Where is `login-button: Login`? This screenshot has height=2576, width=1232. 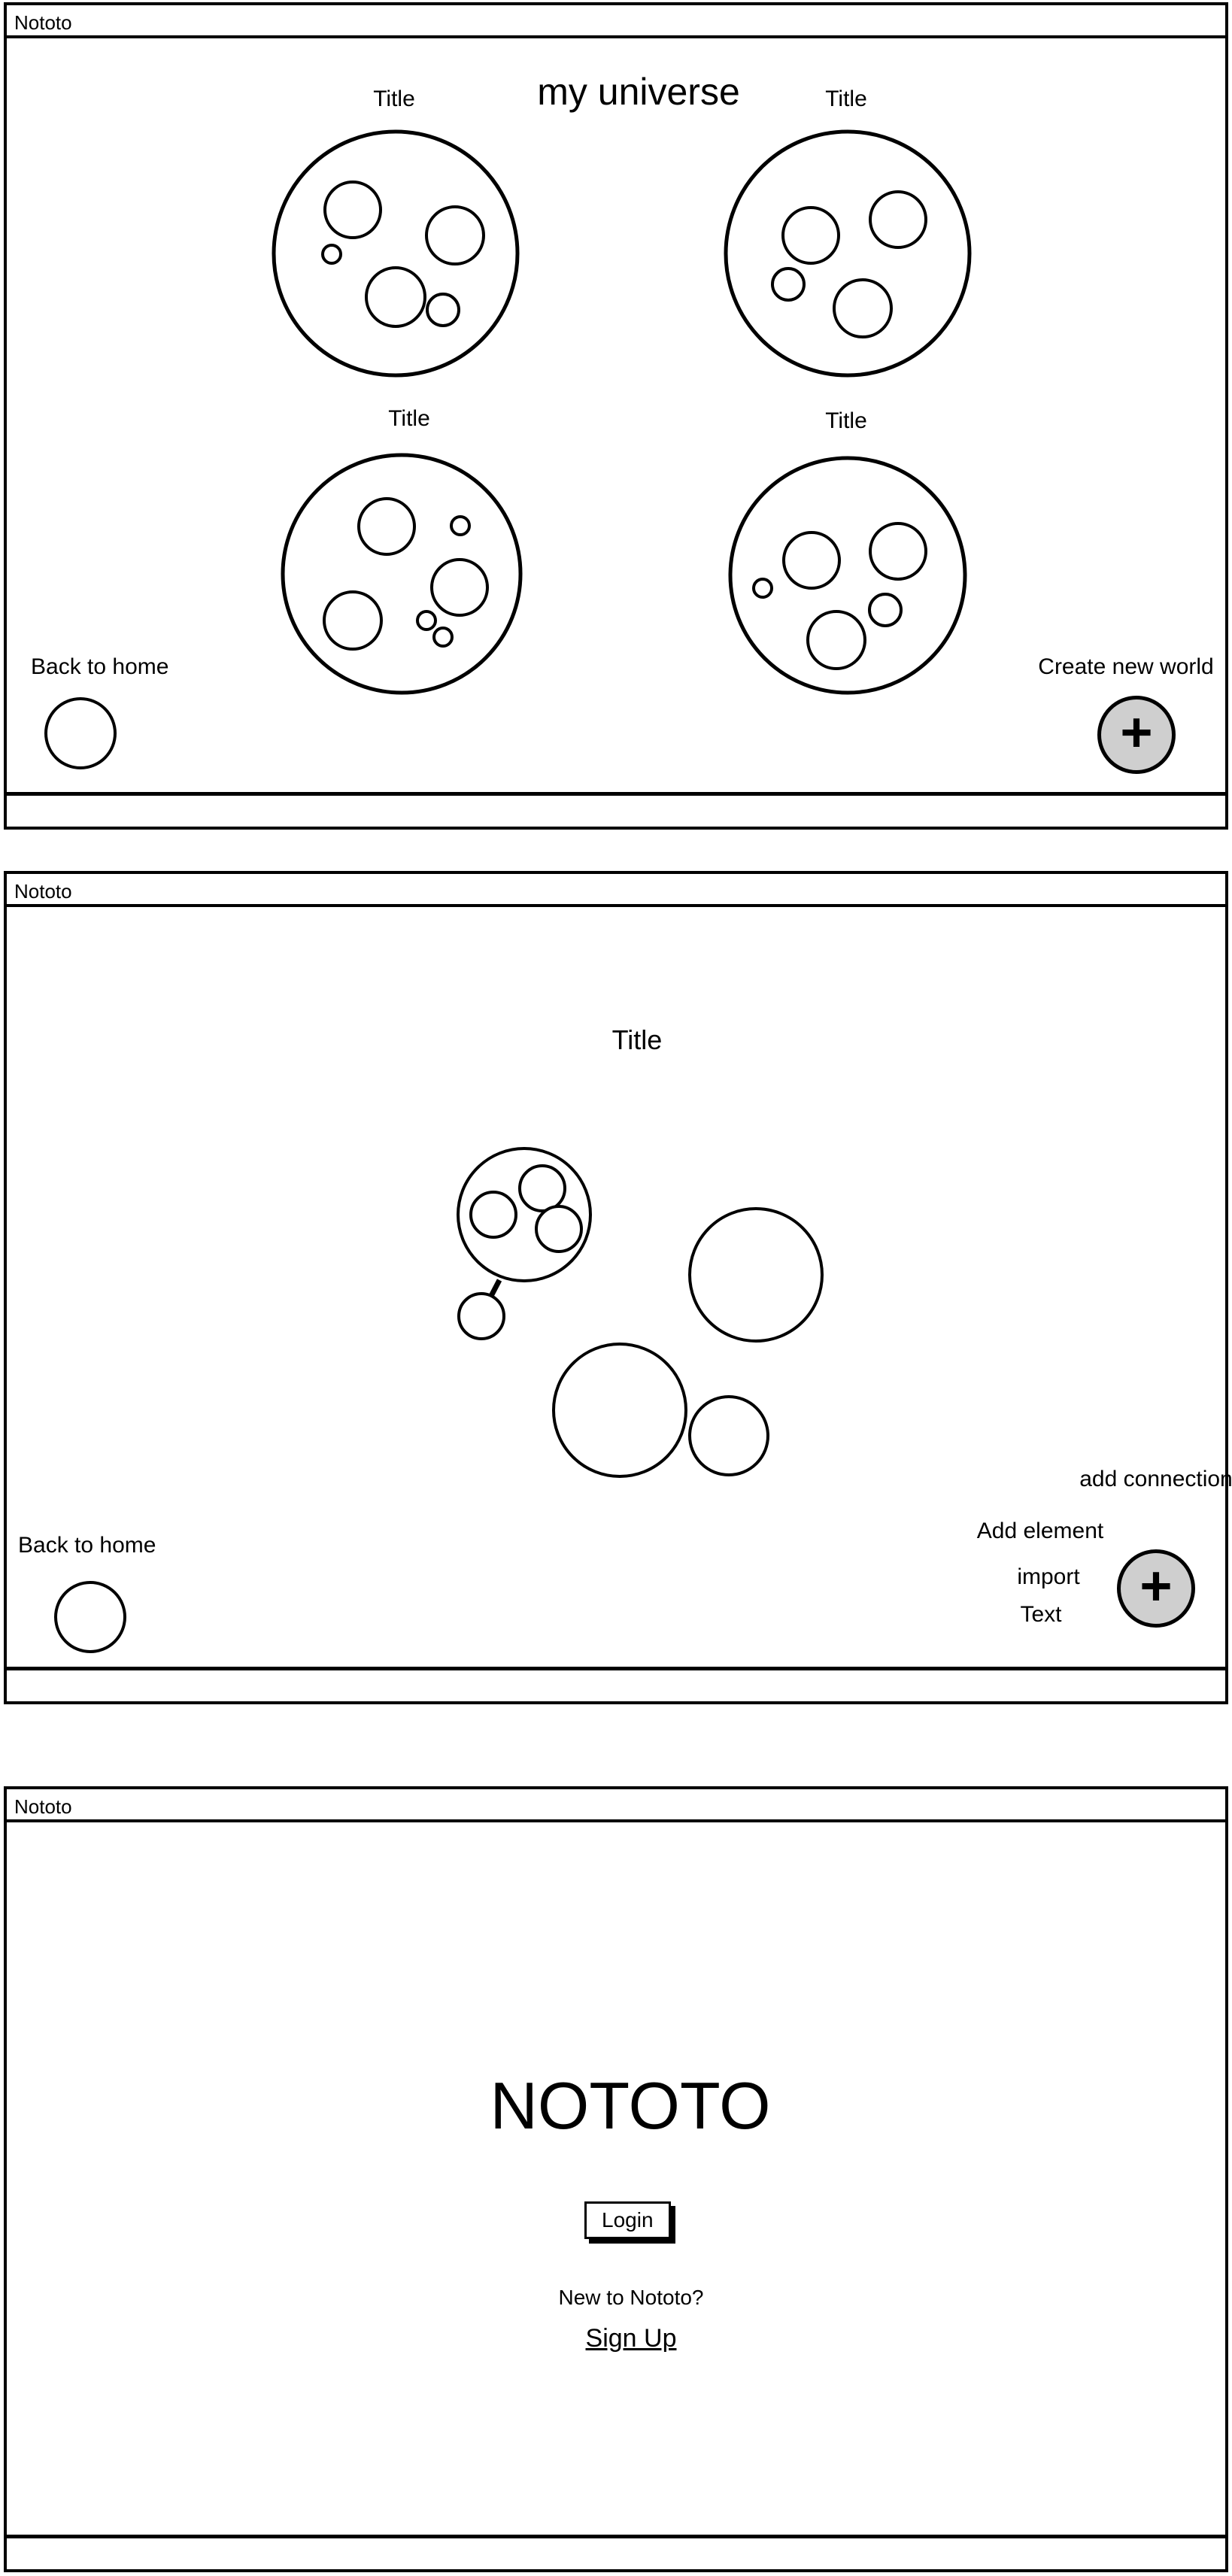
login-button: Login is located at coordinates (627, 2220).